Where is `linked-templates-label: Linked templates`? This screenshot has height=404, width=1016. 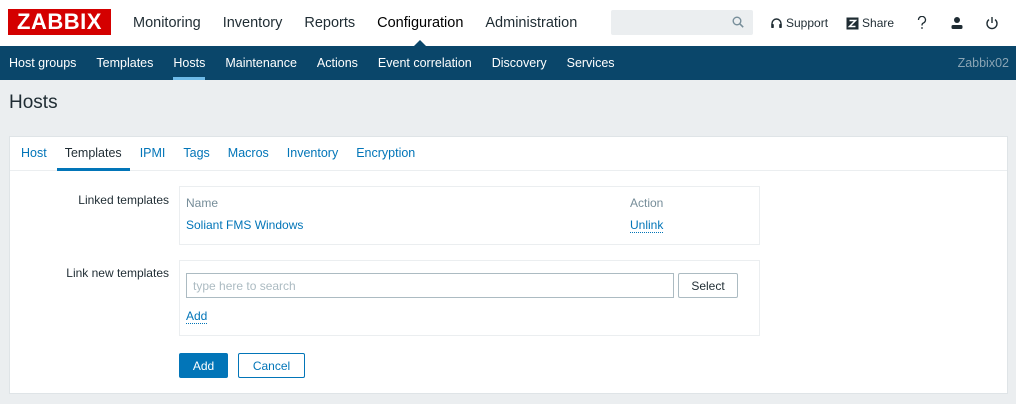
linked-templates-label: Linked templates is located at coordinates (123, 200).